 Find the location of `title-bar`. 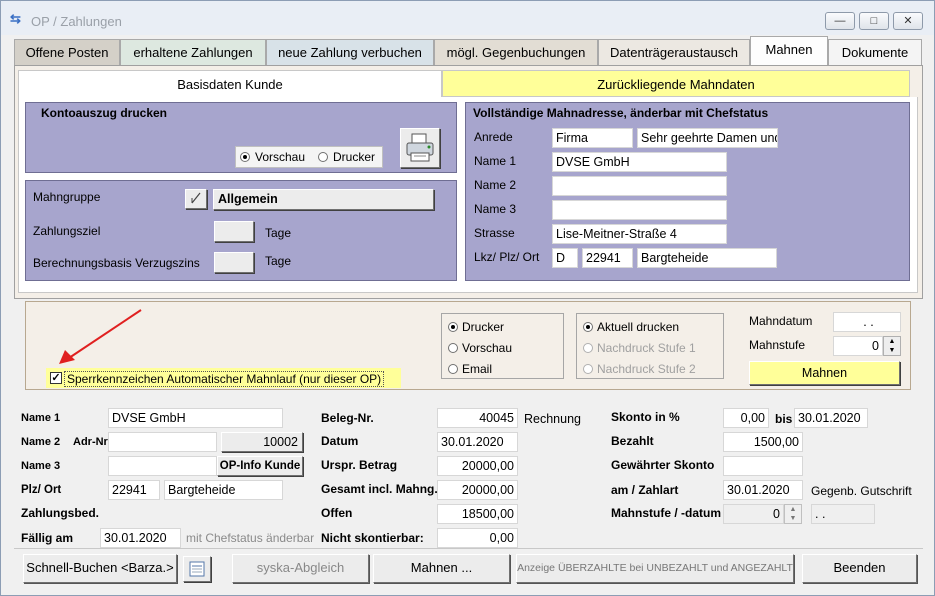

title-bar is located at coordinates (467, 18).